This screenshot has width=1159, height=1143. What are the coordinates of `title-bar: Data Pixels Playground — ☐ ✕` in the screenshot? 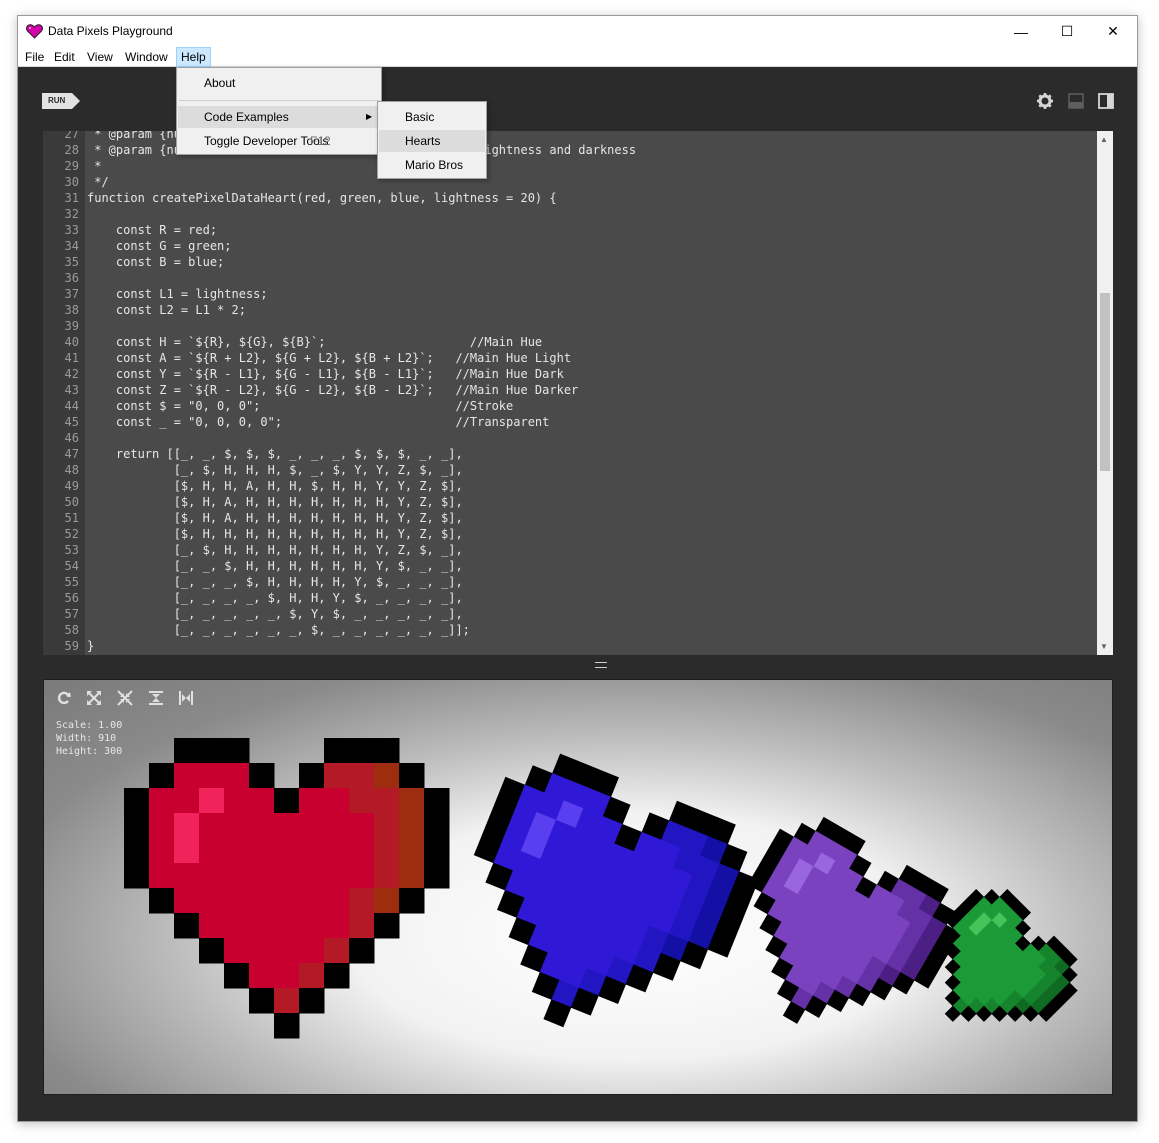 It's located at (577, 31).